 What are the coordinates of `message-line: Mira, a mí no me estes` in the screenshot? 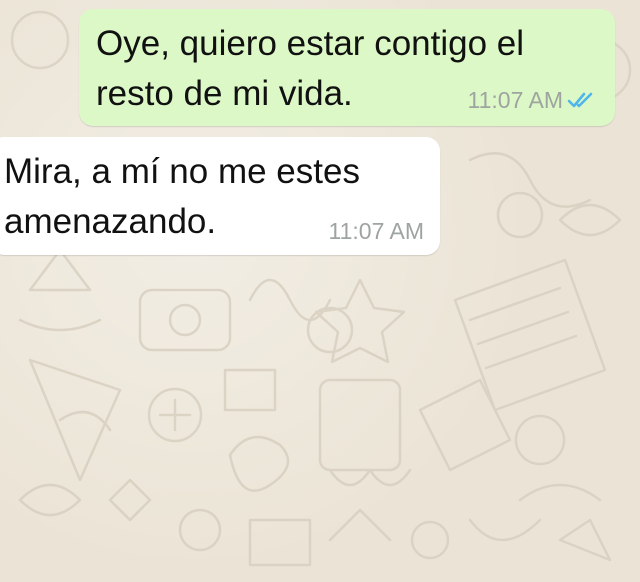 It's located at (182, 171).